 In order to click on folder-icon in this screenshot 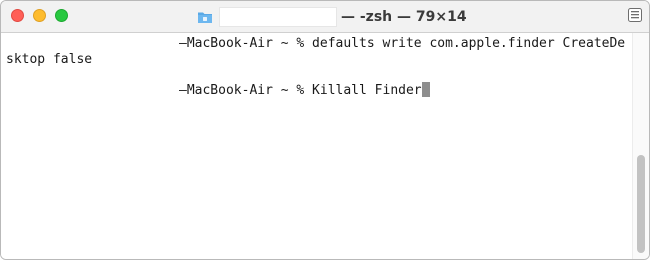, I will do `click(205, 17)`.